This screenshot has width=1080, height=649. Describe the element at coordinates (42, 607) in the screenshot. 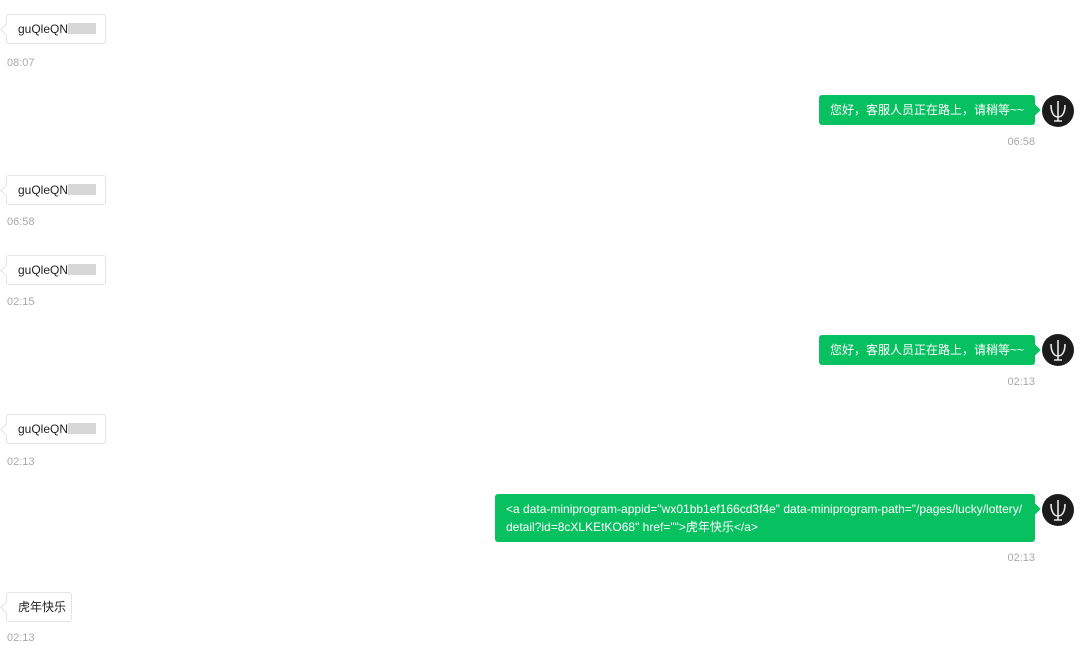

I see `message-text: 虎年快乐` at that location.